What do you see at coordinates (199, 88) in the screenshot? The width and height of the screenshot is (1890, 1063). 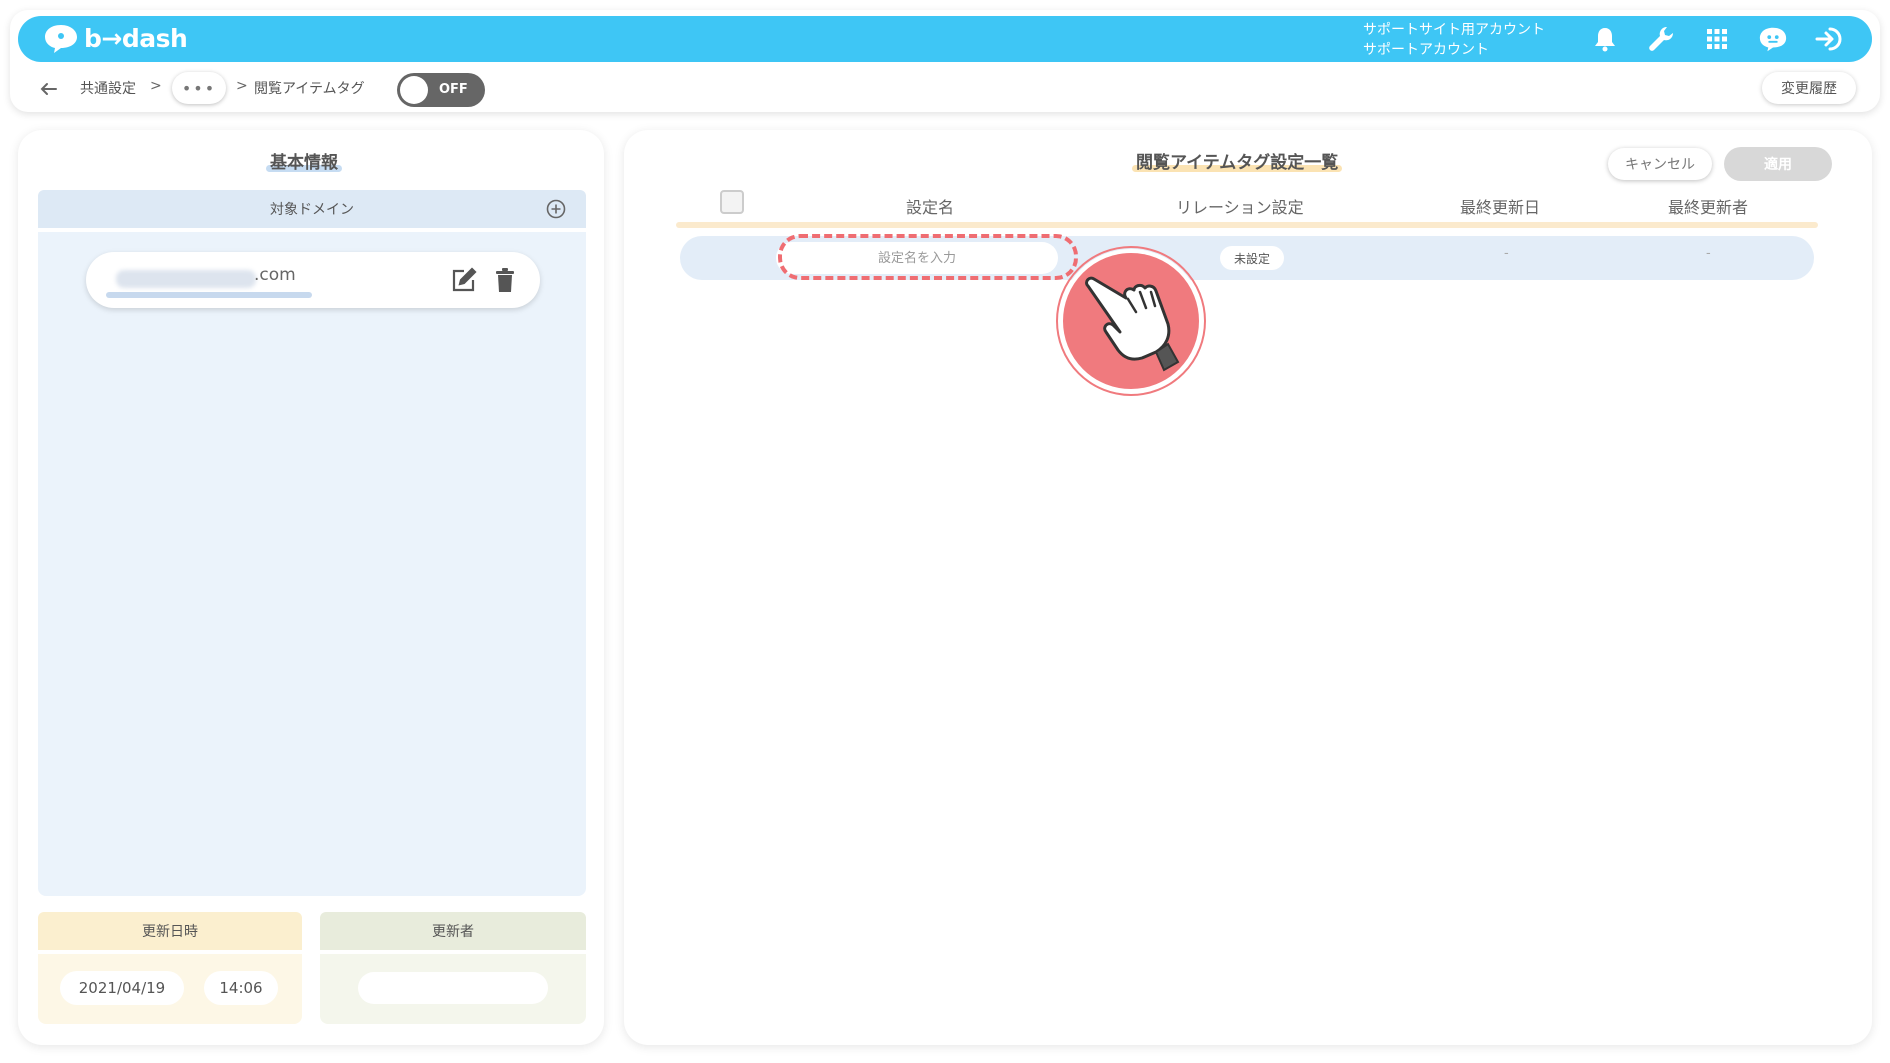 I see `breadcrumb-more-button: •••` at bounding box center [199, 88].